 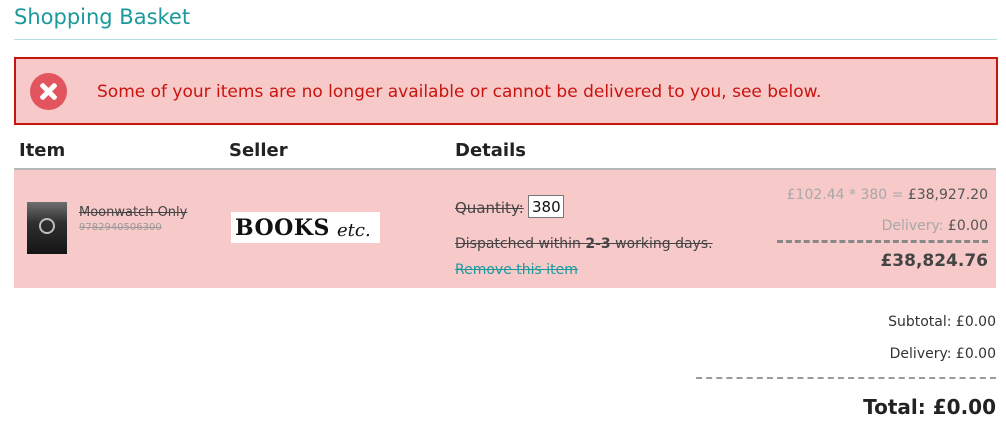 I want to click on dispatch-info: Dispatched within 2-3 working days., so click(x=584, y=244).